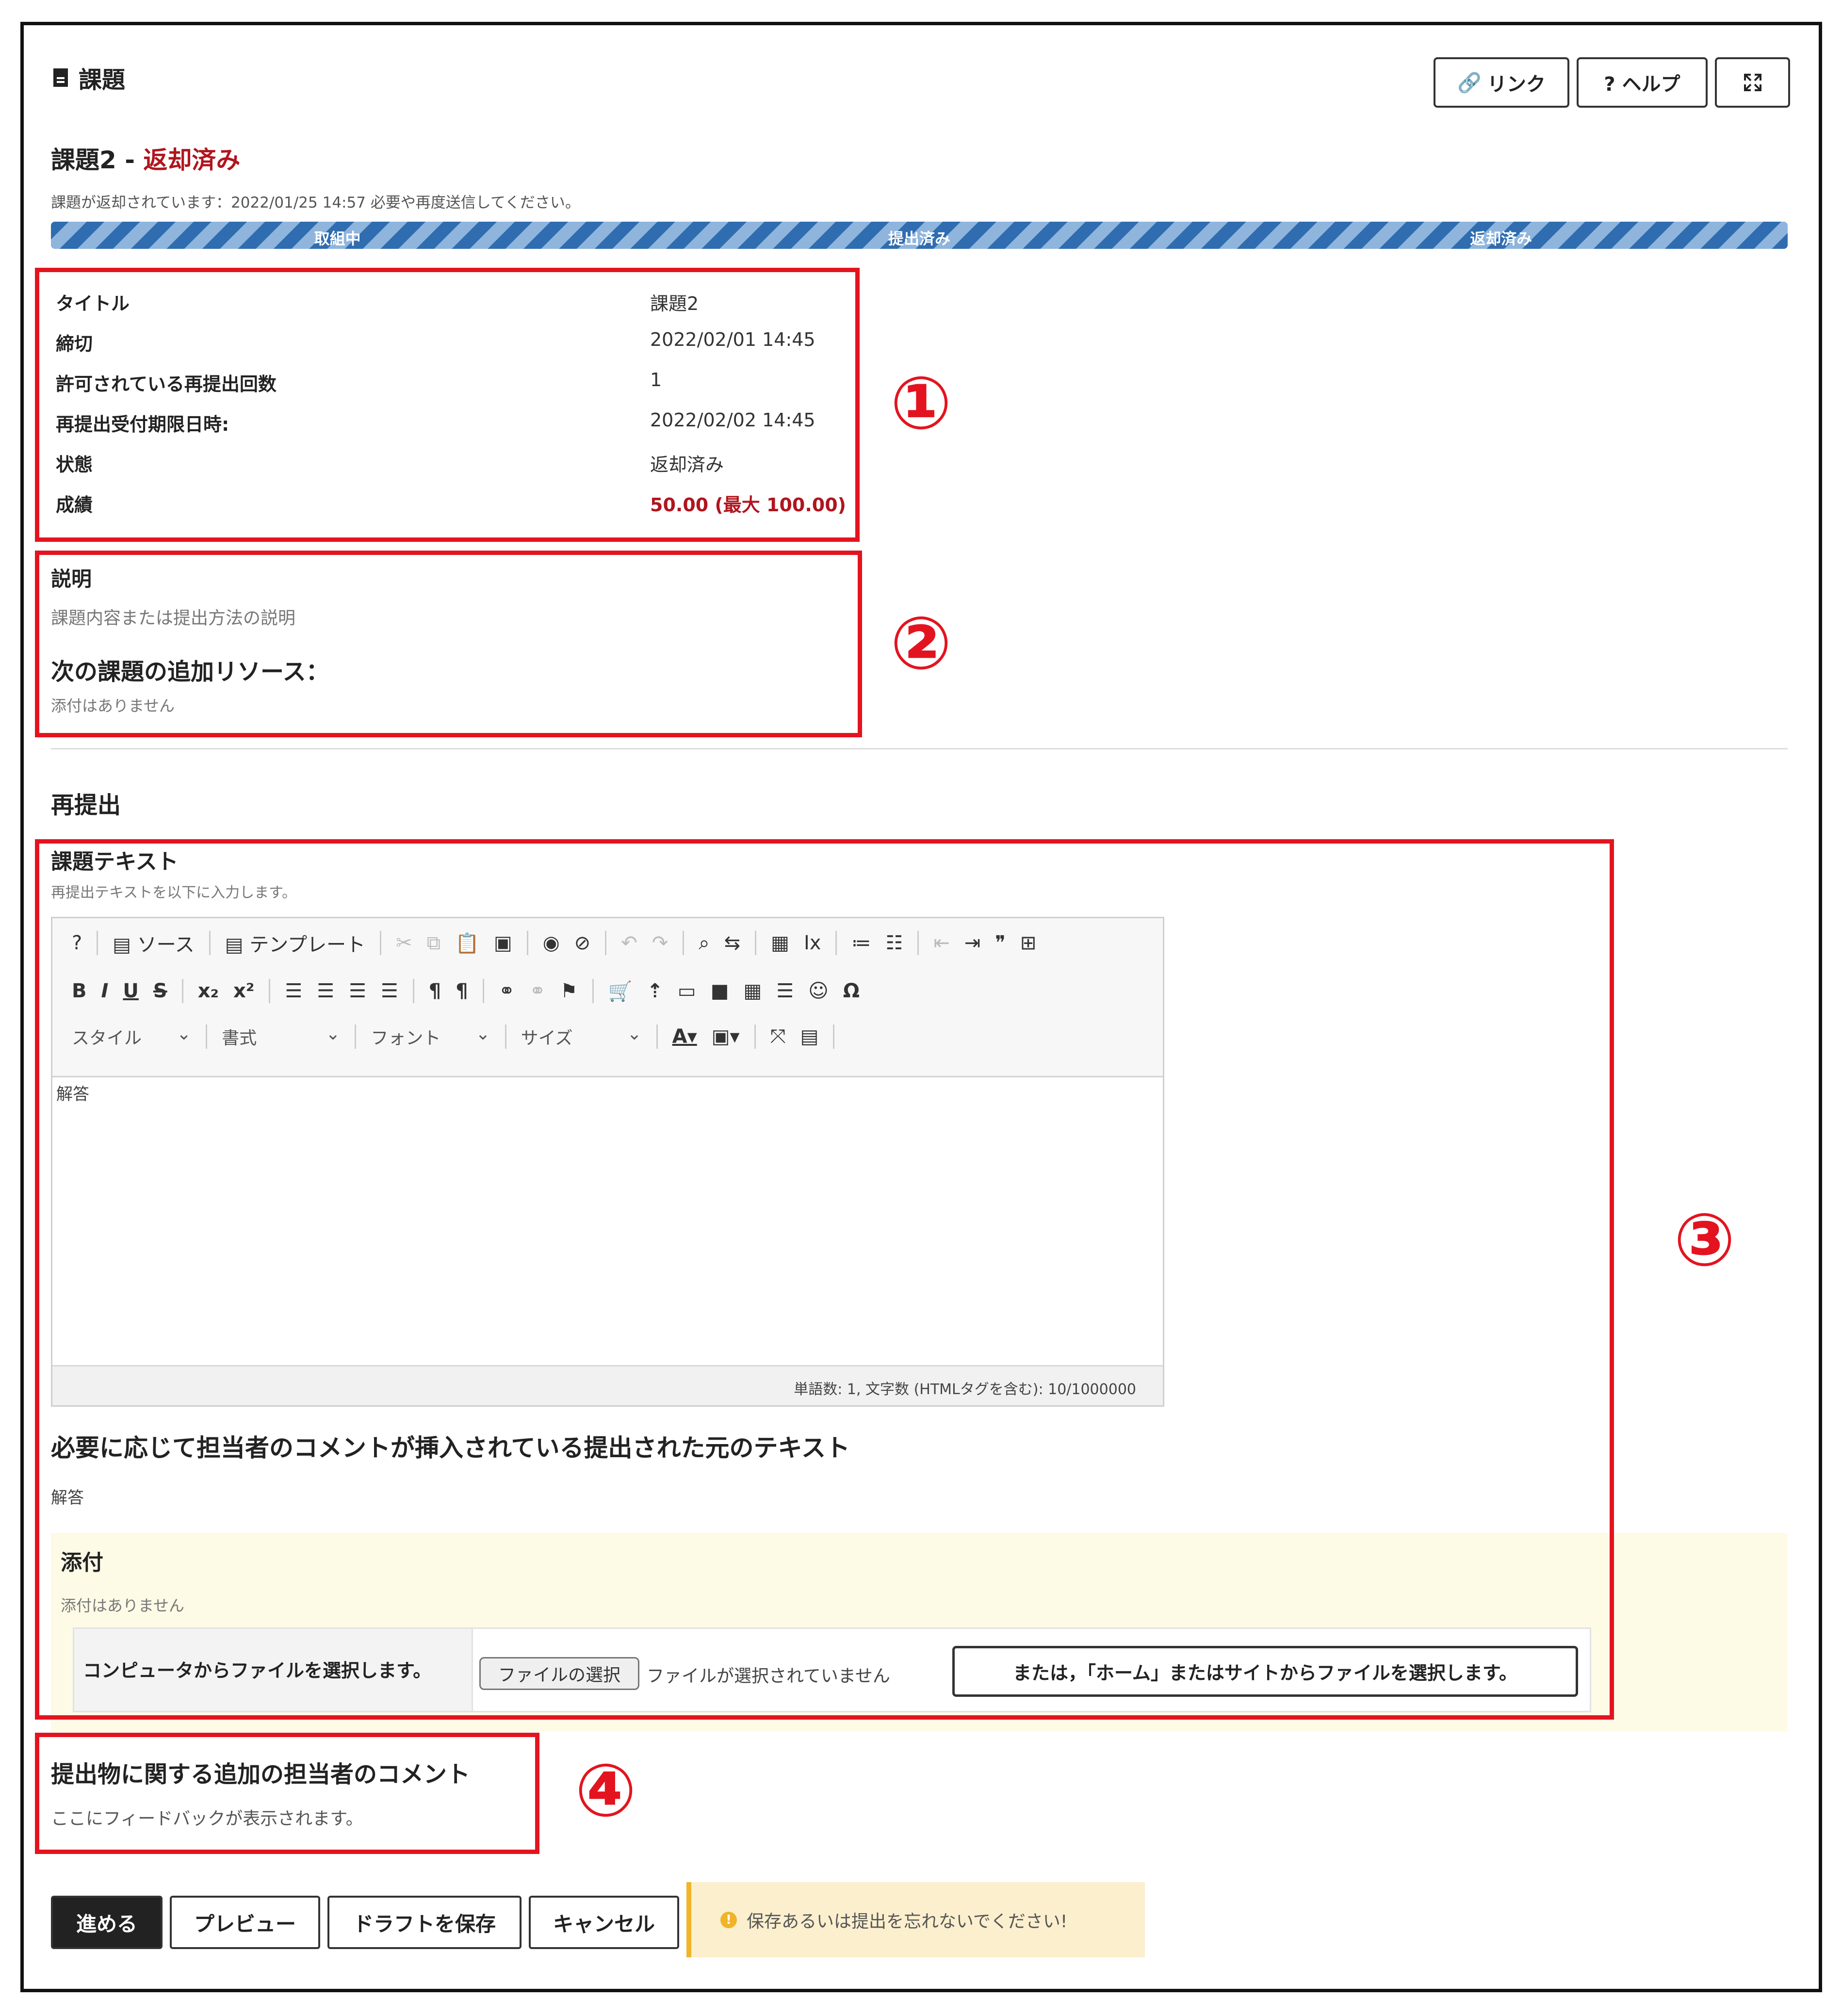  I want to click on select-from-home-button: または，「ホーム」またはサイトからファイルを選択します。, so click(1265, 1671).